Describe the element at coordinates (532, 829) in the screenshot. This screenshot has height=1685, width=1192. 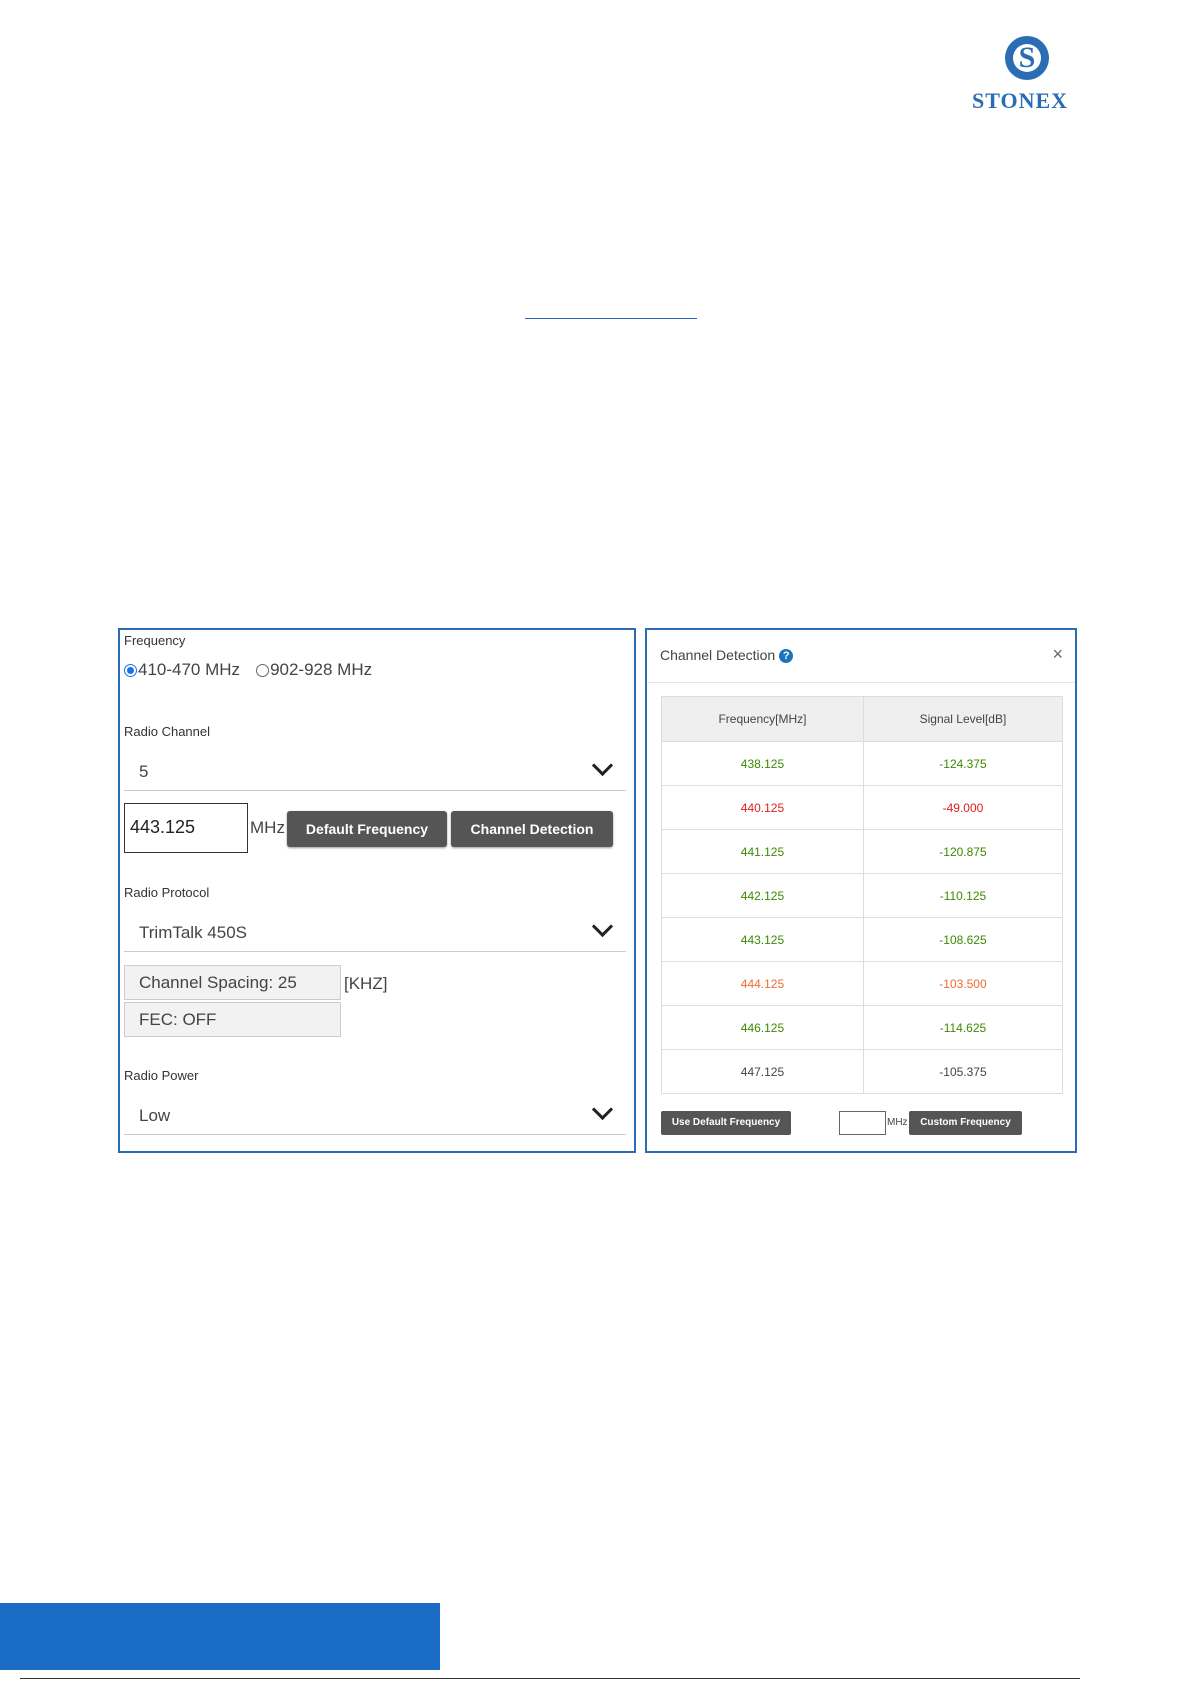
I see `channel-detection-button: Channel Detection` at that location.